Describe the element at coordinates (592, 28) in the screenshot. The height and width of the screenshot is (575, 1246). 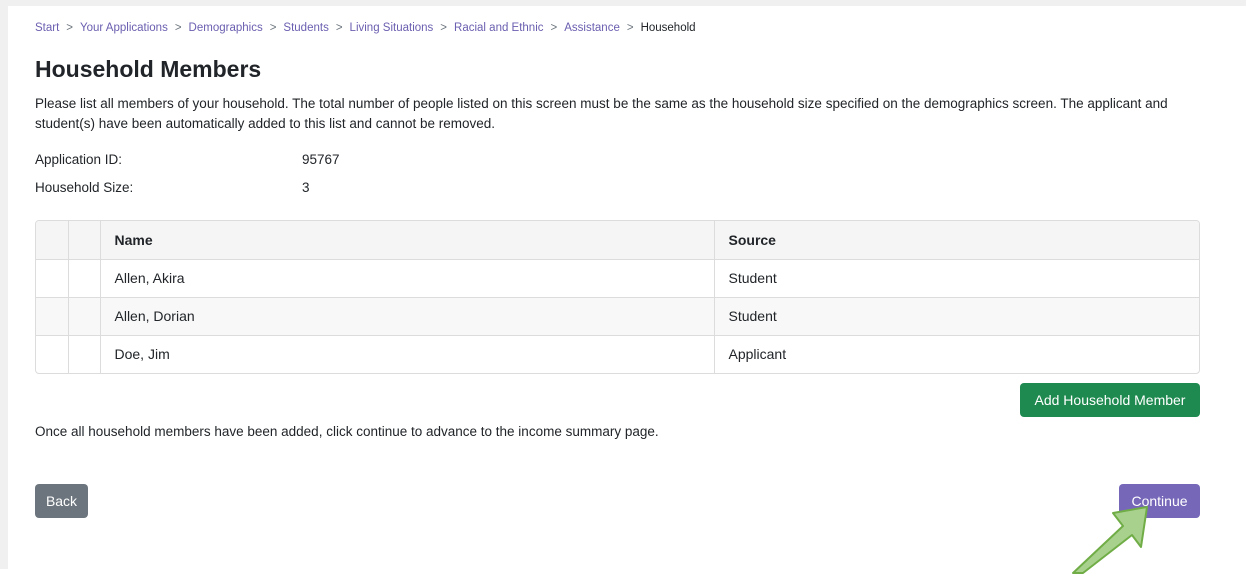
I see `breadcrumb-assistance: Assistance` at that location.